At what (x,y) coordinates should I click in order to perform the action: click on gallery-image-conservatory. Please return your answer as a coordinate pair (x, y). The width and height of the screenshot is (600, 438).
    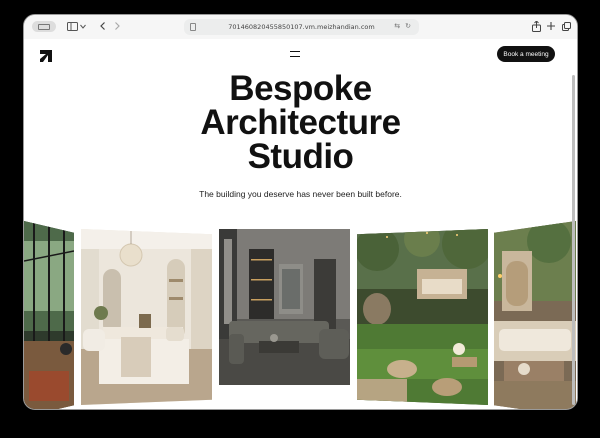
    Looking at the image, I should click on (49, 315).